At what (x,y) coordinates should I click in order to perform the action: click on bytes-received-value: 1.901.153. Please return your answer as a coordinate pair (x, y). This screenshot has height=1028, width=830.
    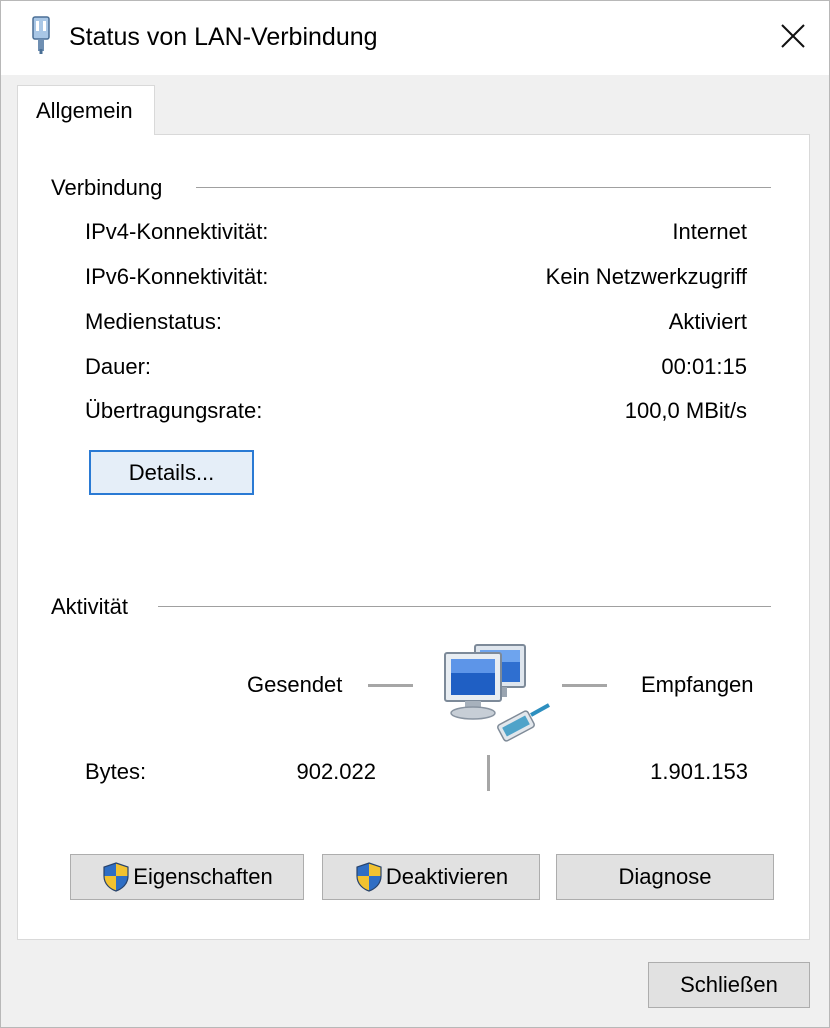
    Looking at the image, I should click on (699, 771).